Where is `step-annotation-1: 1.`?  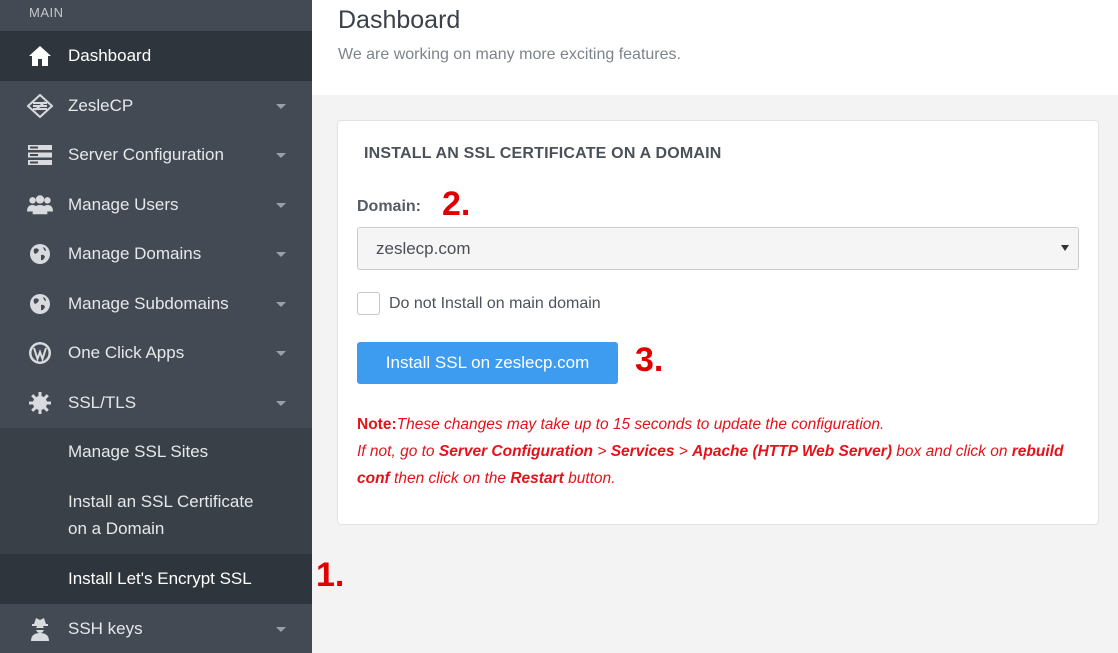
step-annotation-1: 1. is located at coordinates (330, 575).